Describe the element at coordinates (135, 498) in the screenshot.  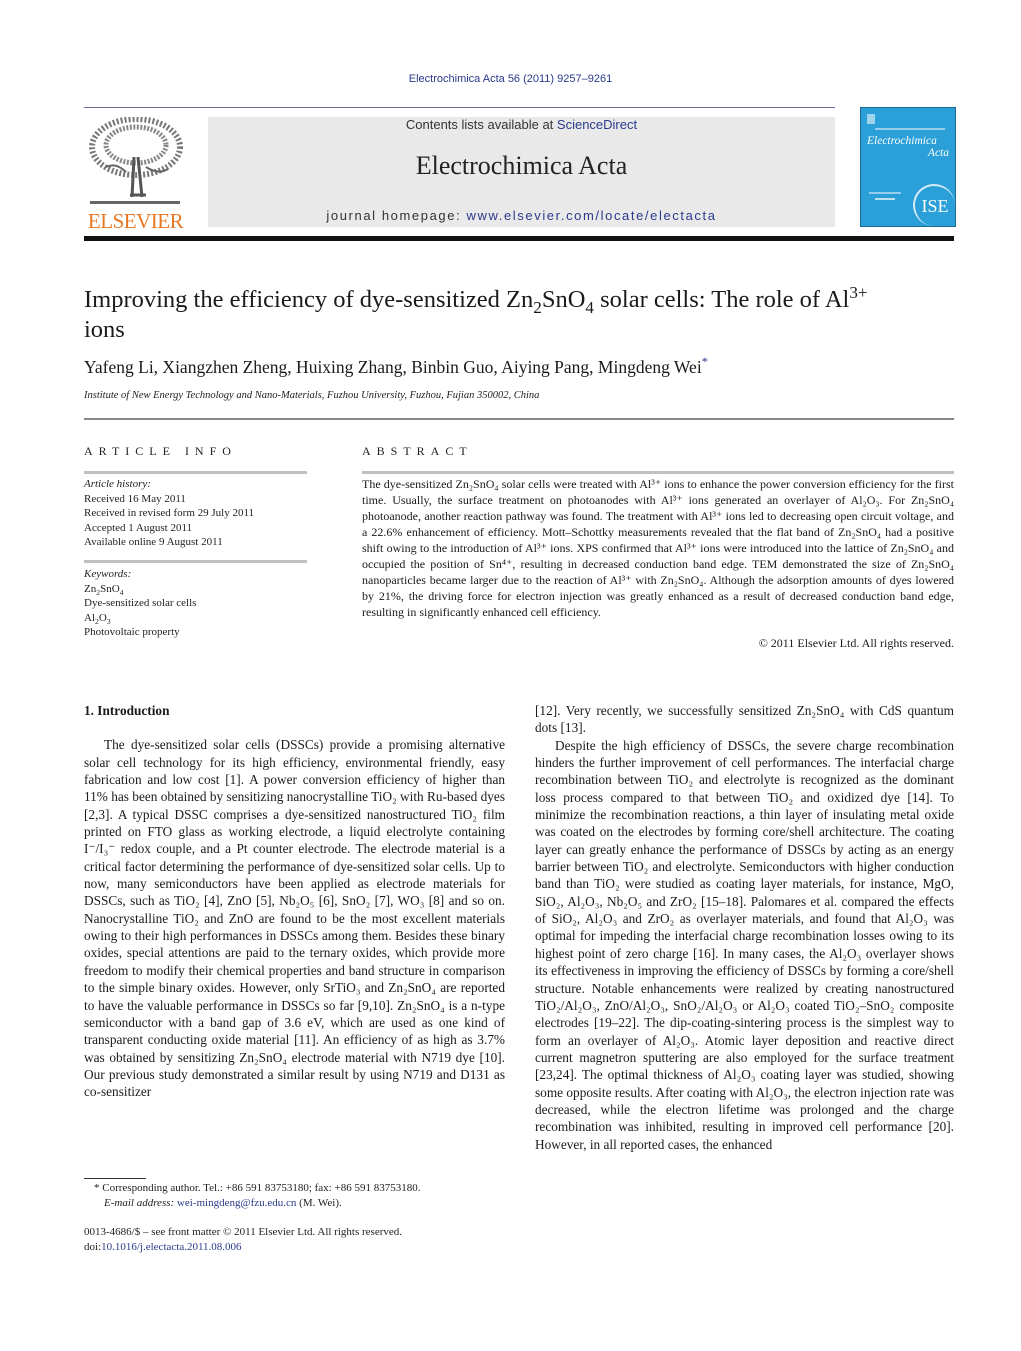
I see `history-item: Received 16 May 2011` at that location.